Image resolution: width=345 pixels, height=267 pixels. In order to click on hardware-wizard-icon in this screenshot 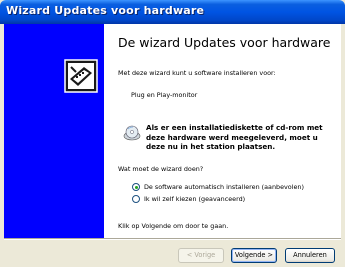, I will do `click(81, 76)`.